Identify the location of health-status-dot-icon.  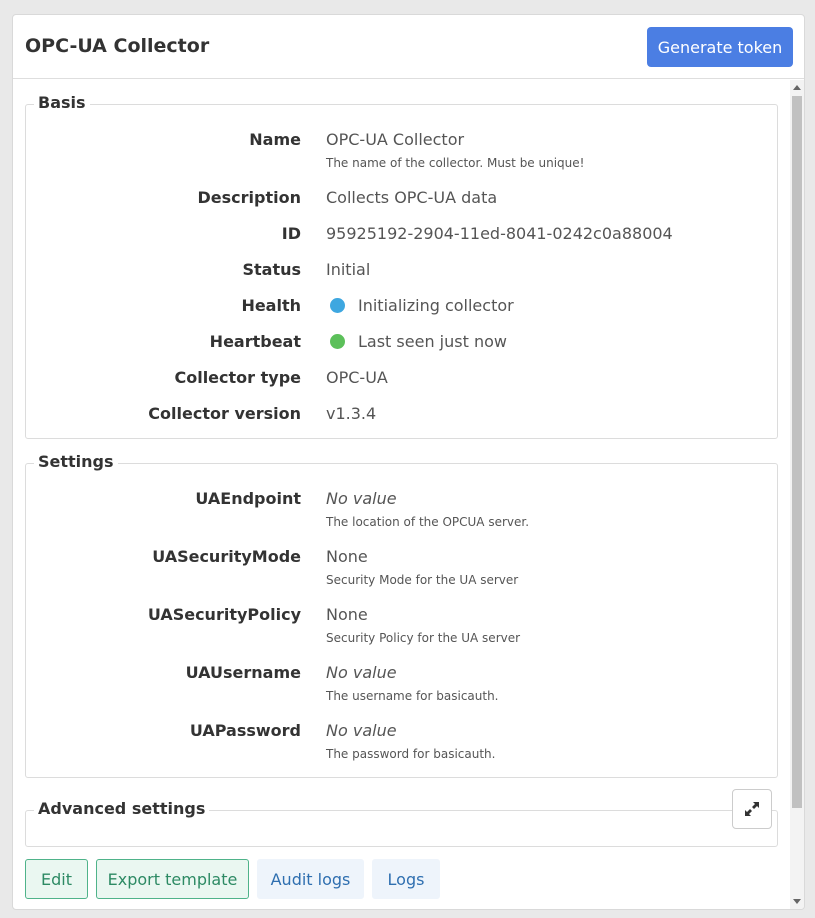
(337, 305).